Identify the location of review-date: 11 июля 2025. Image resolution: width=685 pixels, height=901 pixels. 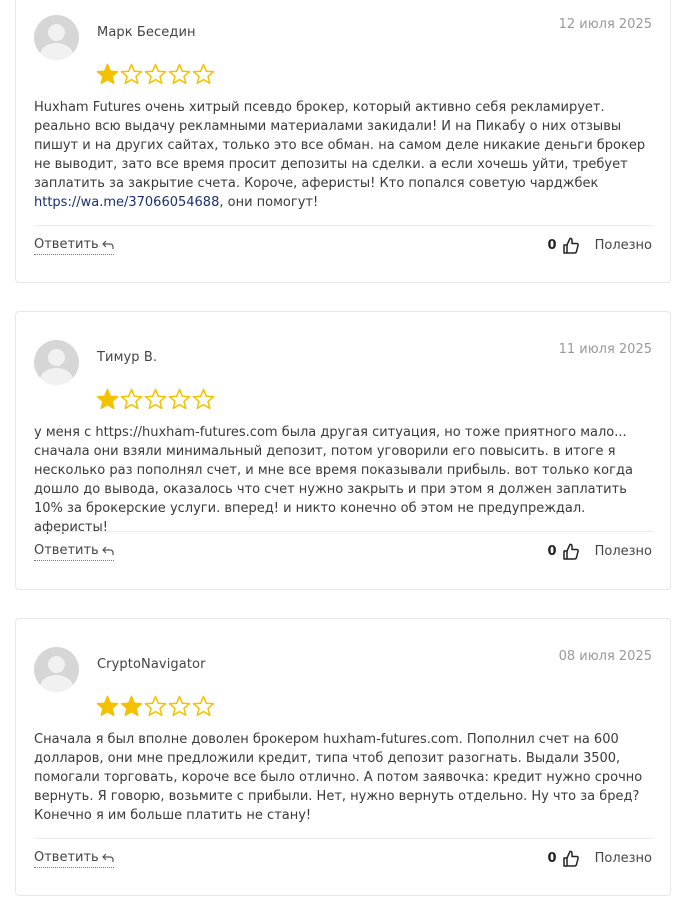
(605, 349).